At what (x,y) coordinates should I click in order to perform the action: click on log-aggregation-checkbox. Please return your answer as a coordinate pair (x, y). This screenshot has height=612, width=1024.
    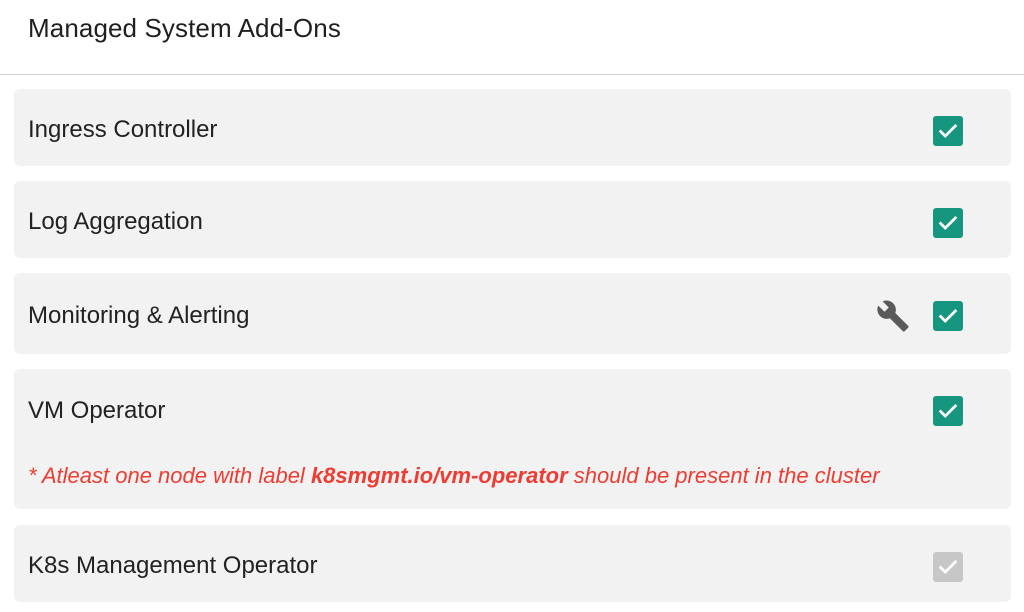
    Looking at the image, I should click on (948, 223).